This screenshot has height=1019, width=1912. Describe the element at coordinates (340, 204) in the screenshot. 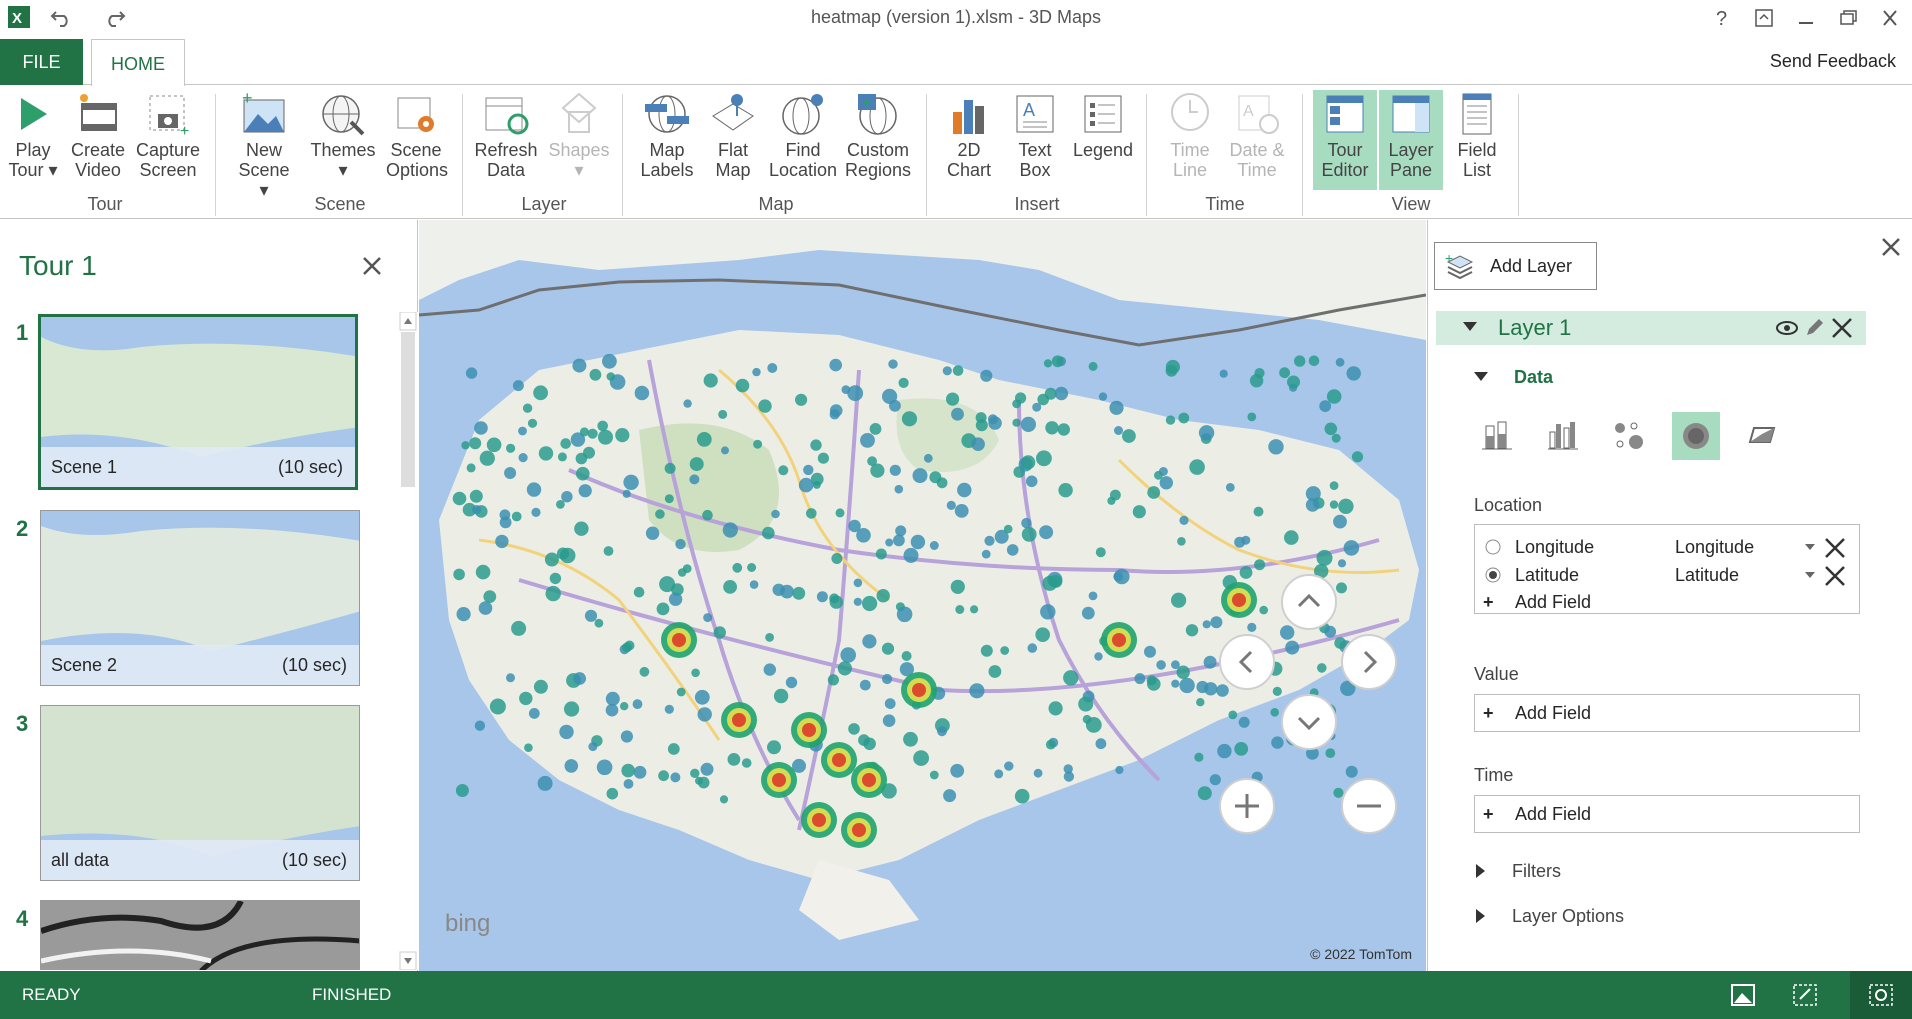

I see `group-scene-label: Scene` at that location.